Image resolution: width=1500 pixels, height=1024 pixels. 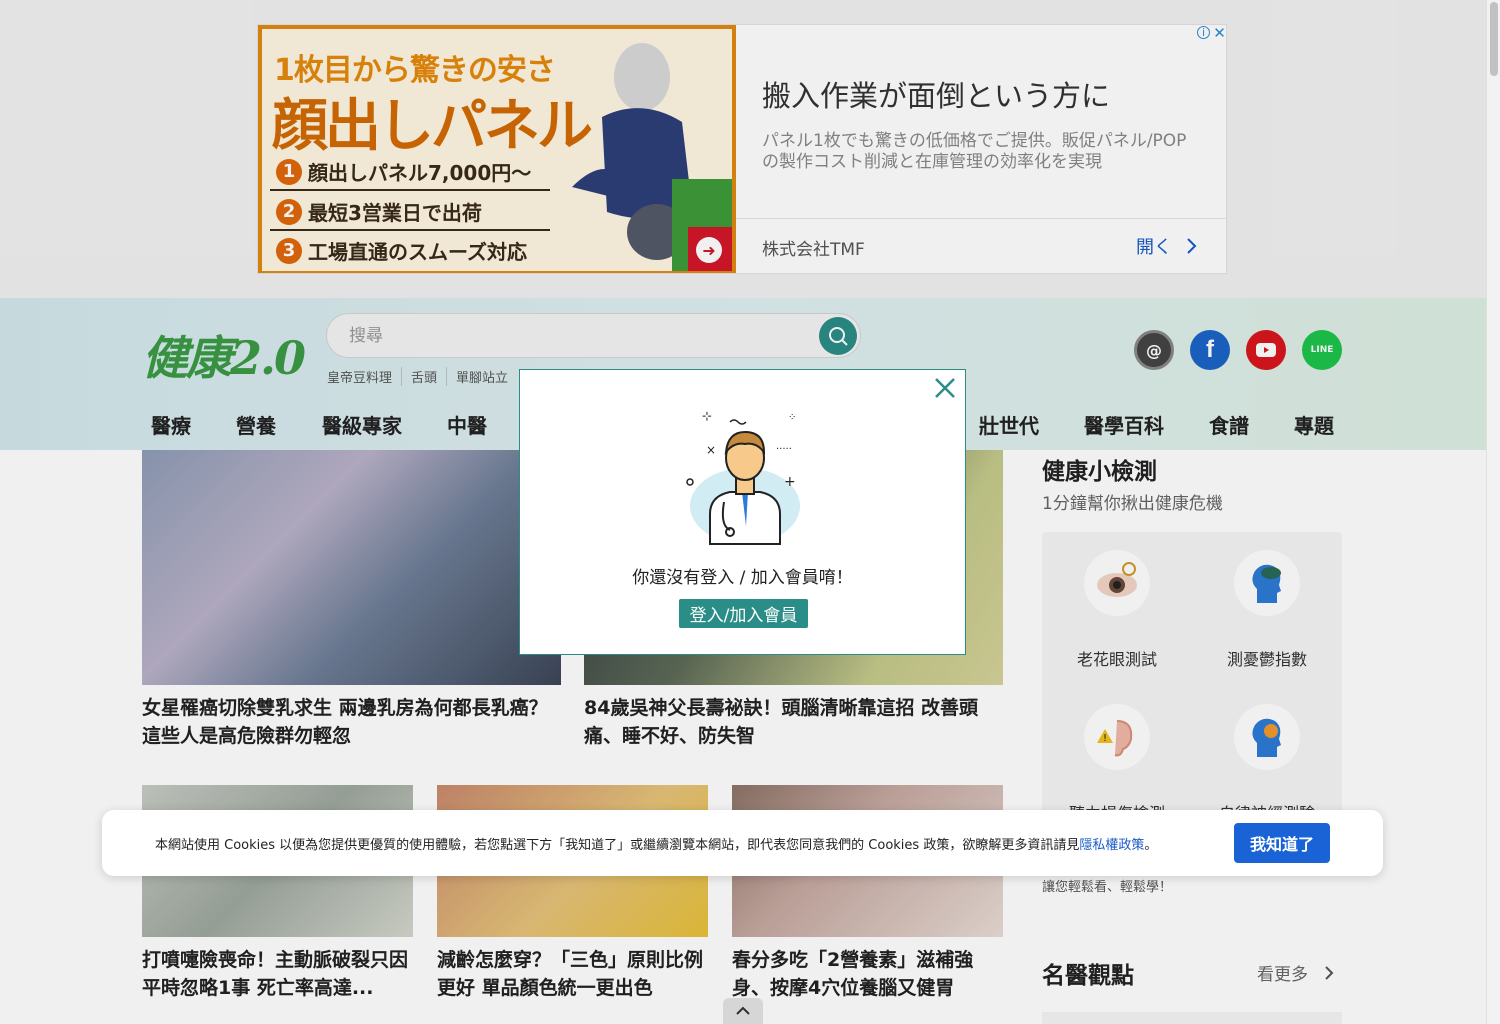 I want to click on cookie-accept-button: 我知道了, so click(x=1282, y=843).